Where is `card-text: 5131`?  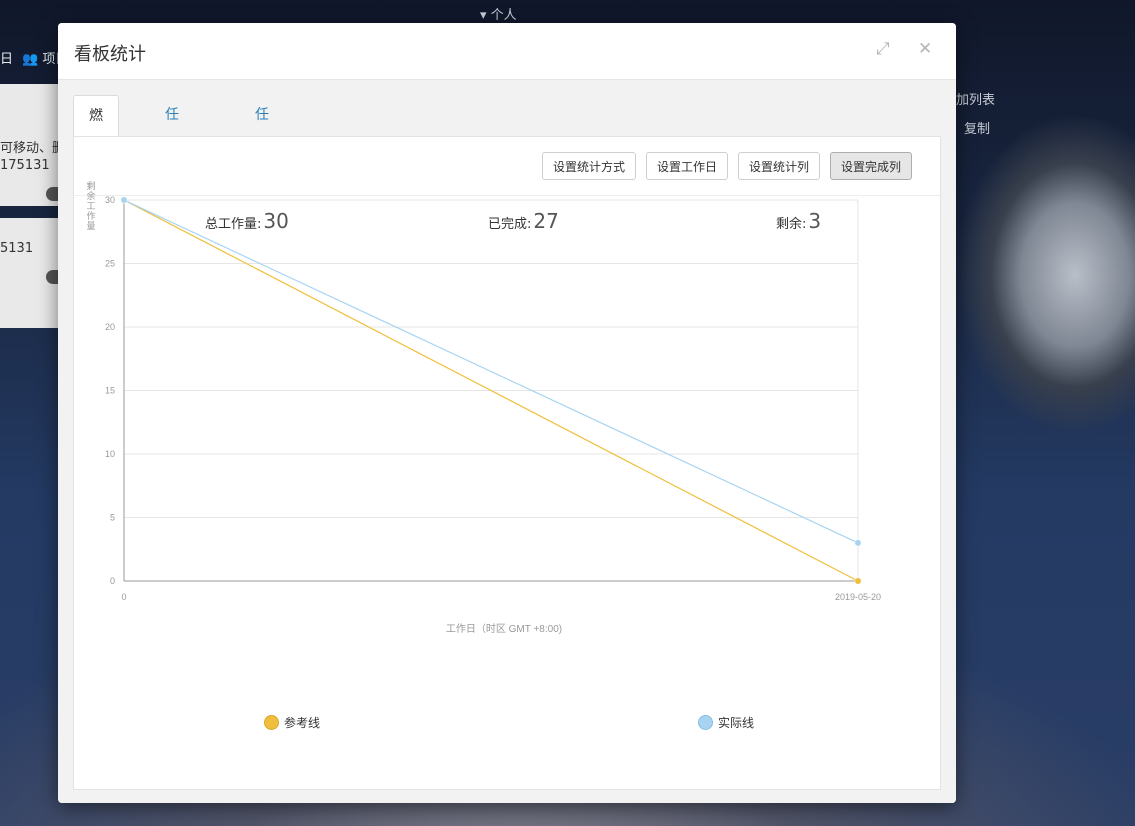
card-text: 5131 is located at coordinates (17, 248).